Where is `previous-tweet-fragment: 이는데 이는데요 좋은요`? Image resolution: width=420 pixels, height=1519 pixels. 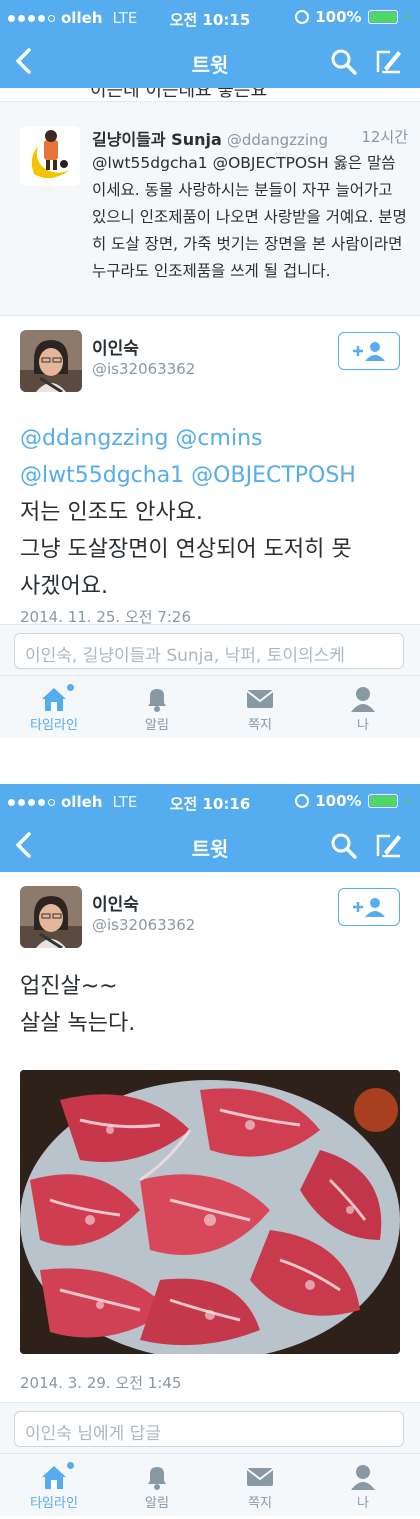
previous-tweet-fragment: 이는데 이는데요 좋은요 is located at coordinates (210, 95).